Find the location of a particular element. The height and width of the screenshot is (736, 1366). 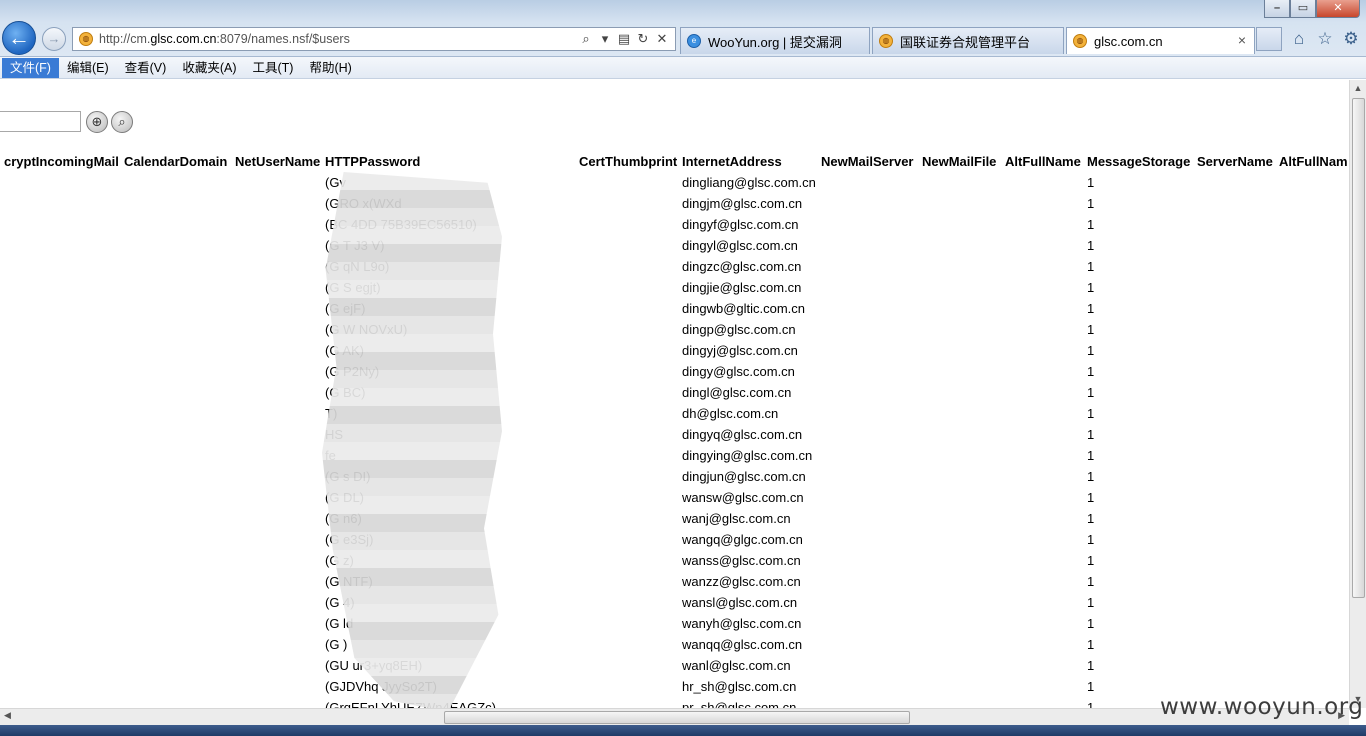

internet-address-cell: dingl@glsc.com.cn is located at coordinates (737, 392).